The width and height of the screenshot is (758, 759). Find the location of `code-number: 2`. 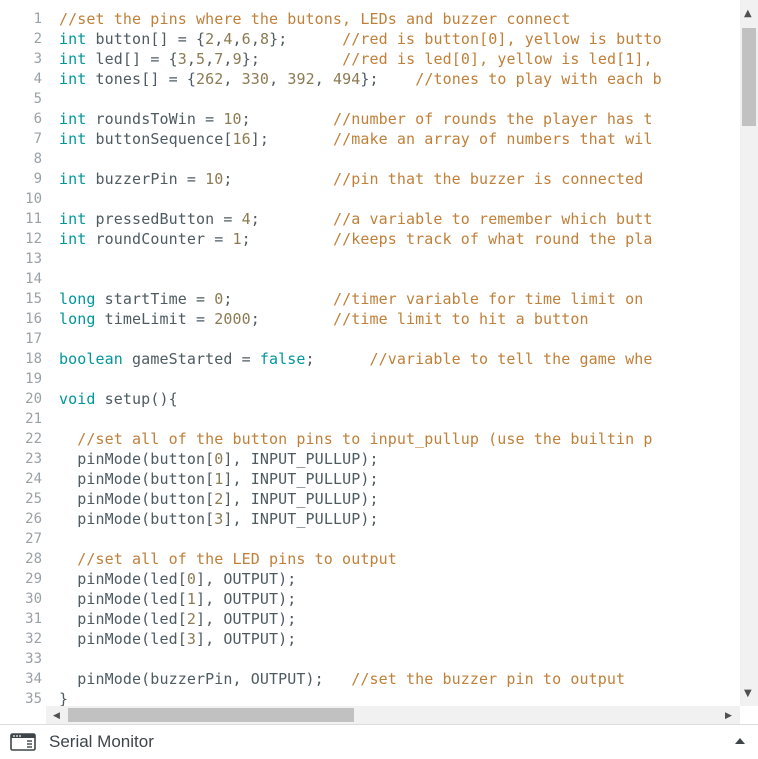

code-number: 2 is located at coordinates (210, 39).